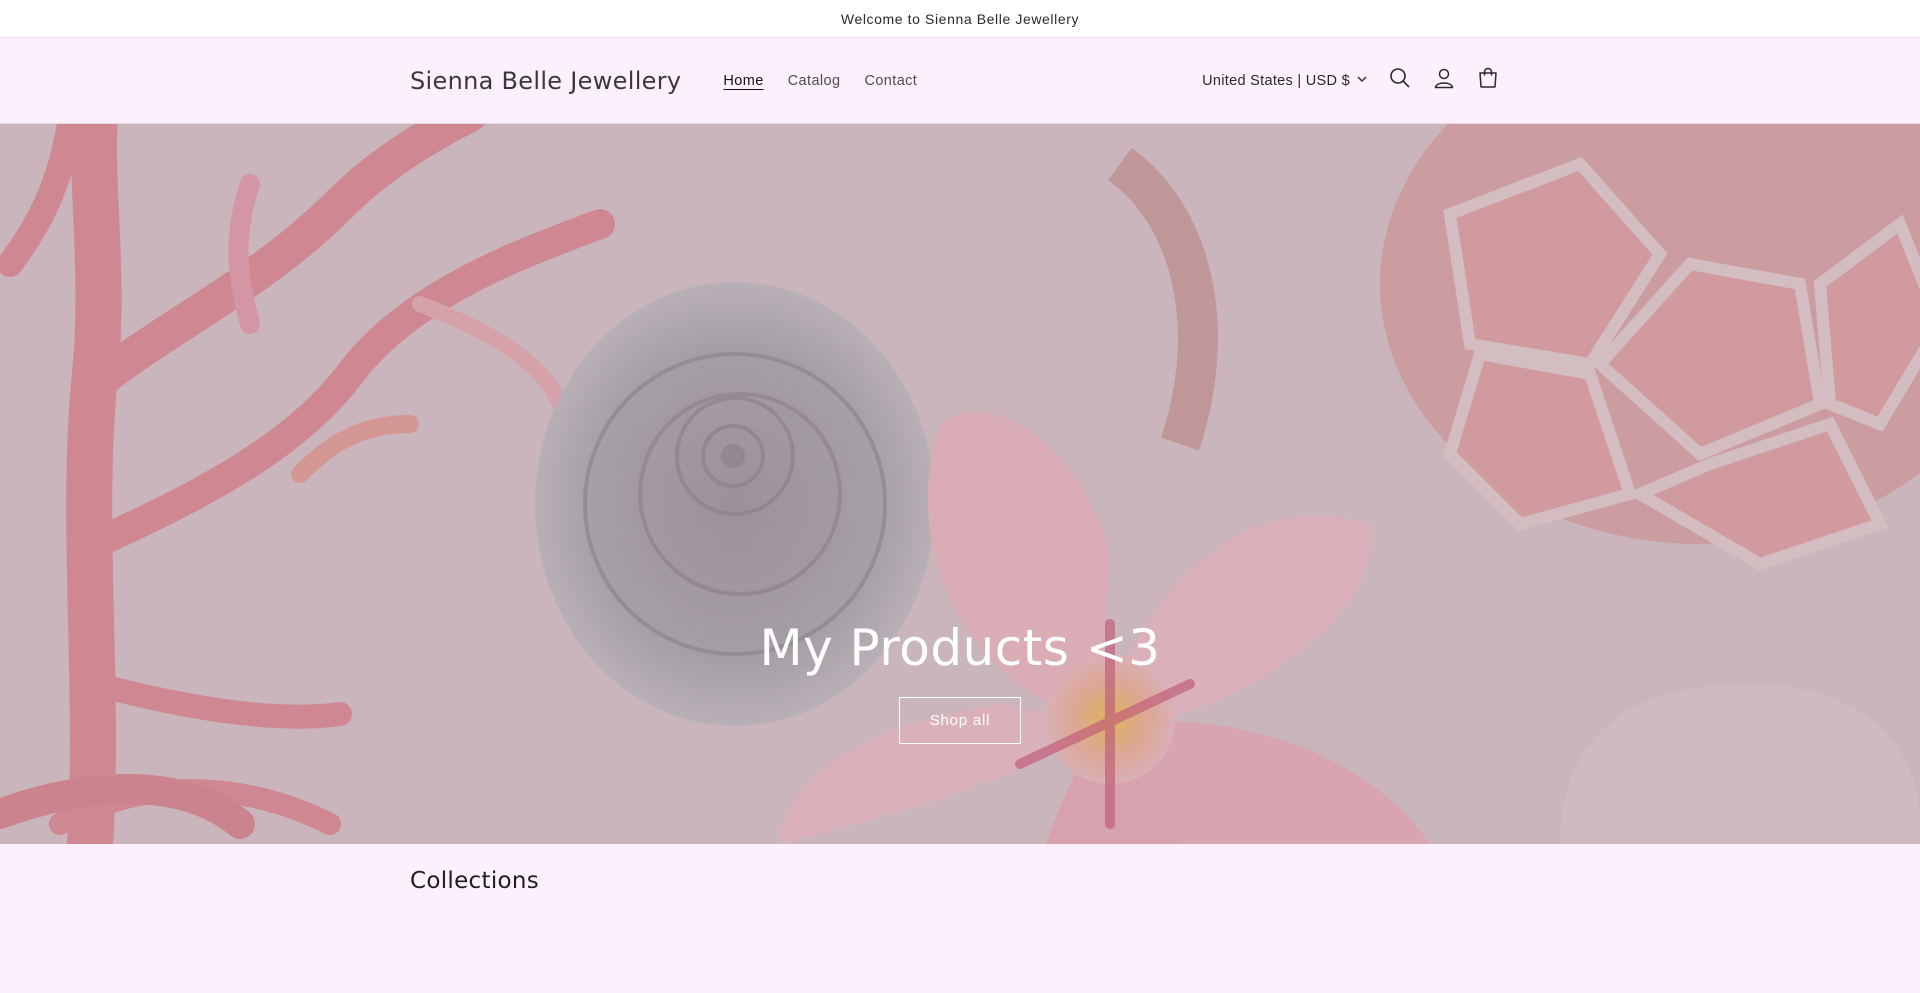 Image resolution: width=1920 pixels, height=993 pixels. What do you see at coordinates (960, 720) in the screenshot?
I see `shop-all-button: Shop all` at bounding box center [960, 720].